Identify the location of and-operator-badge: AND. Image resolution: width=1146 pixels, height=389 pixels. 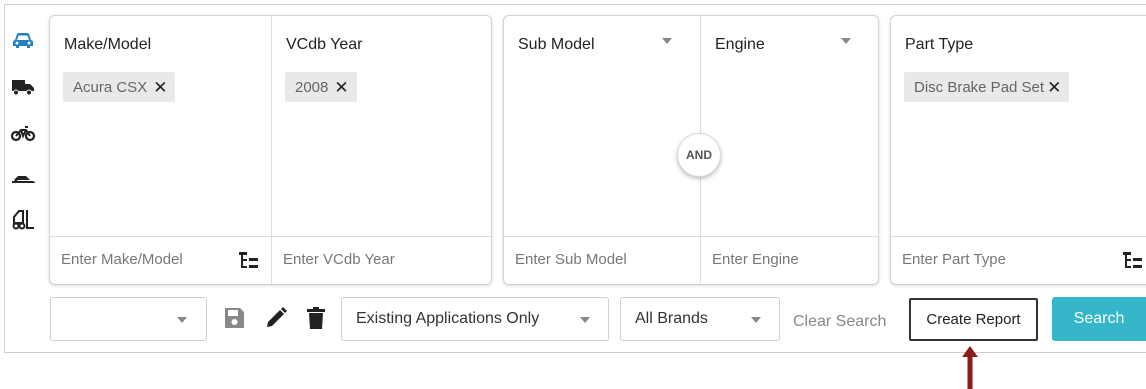
(699, 155).